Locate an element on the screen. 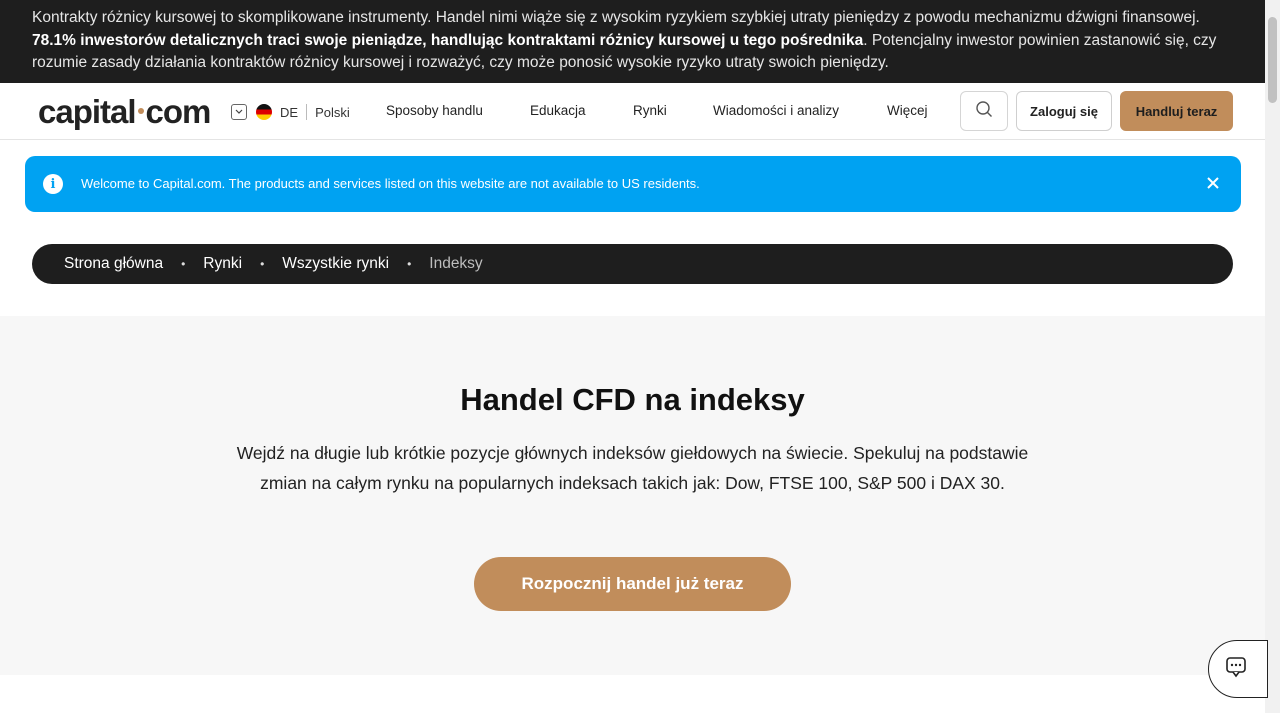 This screenshot has height=713, width=1280. scrollbar-thumb is located at coordinates (1272, 60).